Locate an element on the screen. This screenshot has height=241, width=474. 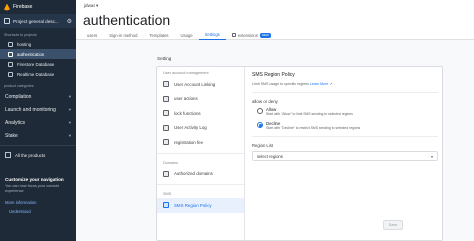
users-icon is located at coordinates (10, 54).